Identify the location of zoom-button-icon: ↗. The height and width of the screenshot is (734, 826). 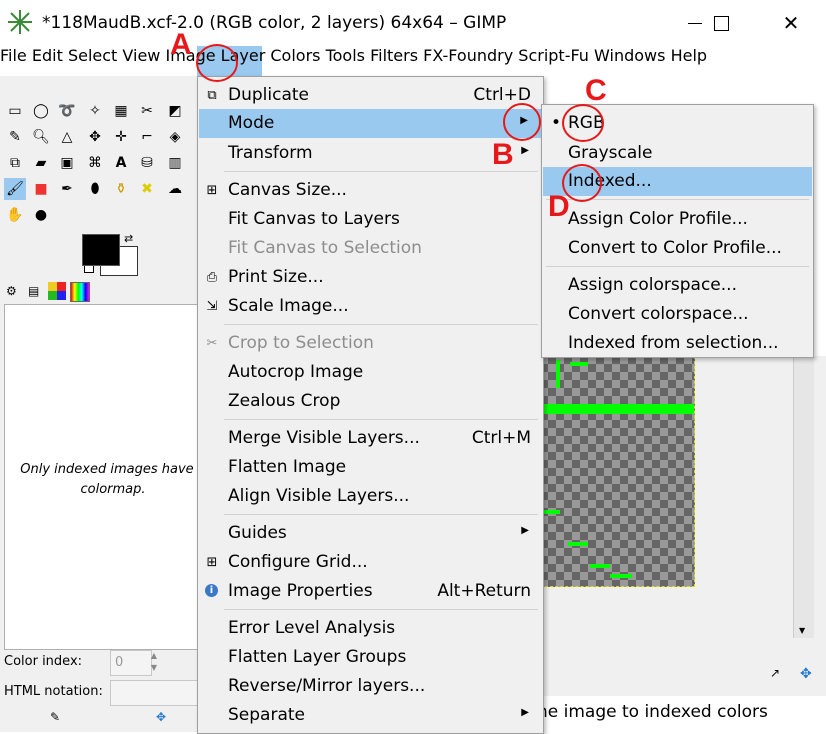
(775, 673).